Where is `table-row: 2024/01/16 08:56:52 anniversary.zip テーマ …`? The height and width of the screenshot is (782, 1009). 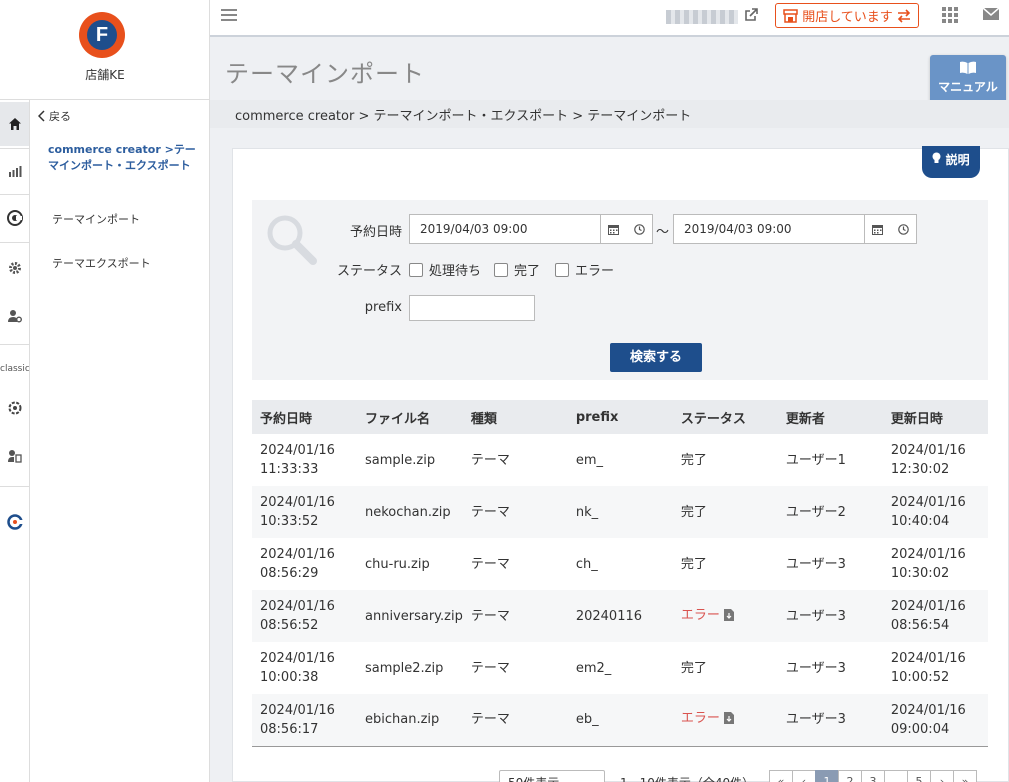
table-row: 2024/01/16 08:56:52 anniversary.zip テーマ … is located at coordinates (620, 616).